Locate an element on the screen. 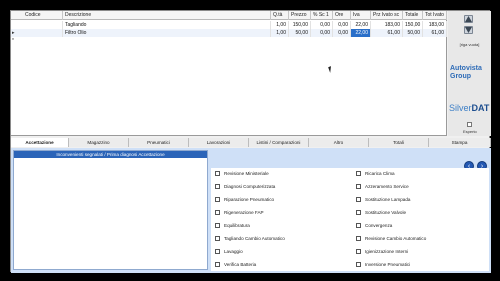  tab-stampa: Stampa is located at coordinates (460, 142).